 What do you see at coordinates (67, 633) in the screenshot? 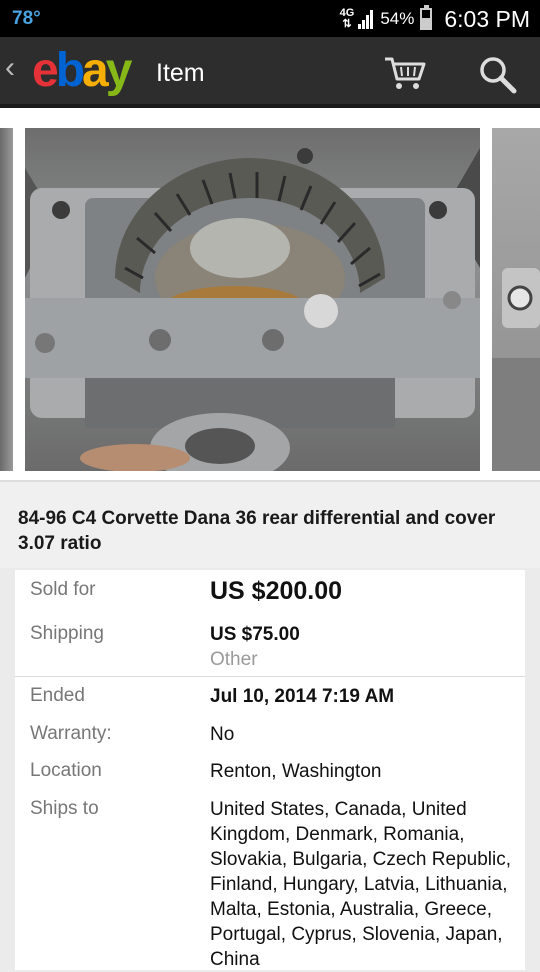
I see `shipping-label: Shipping` at bounding box center [67, 633].